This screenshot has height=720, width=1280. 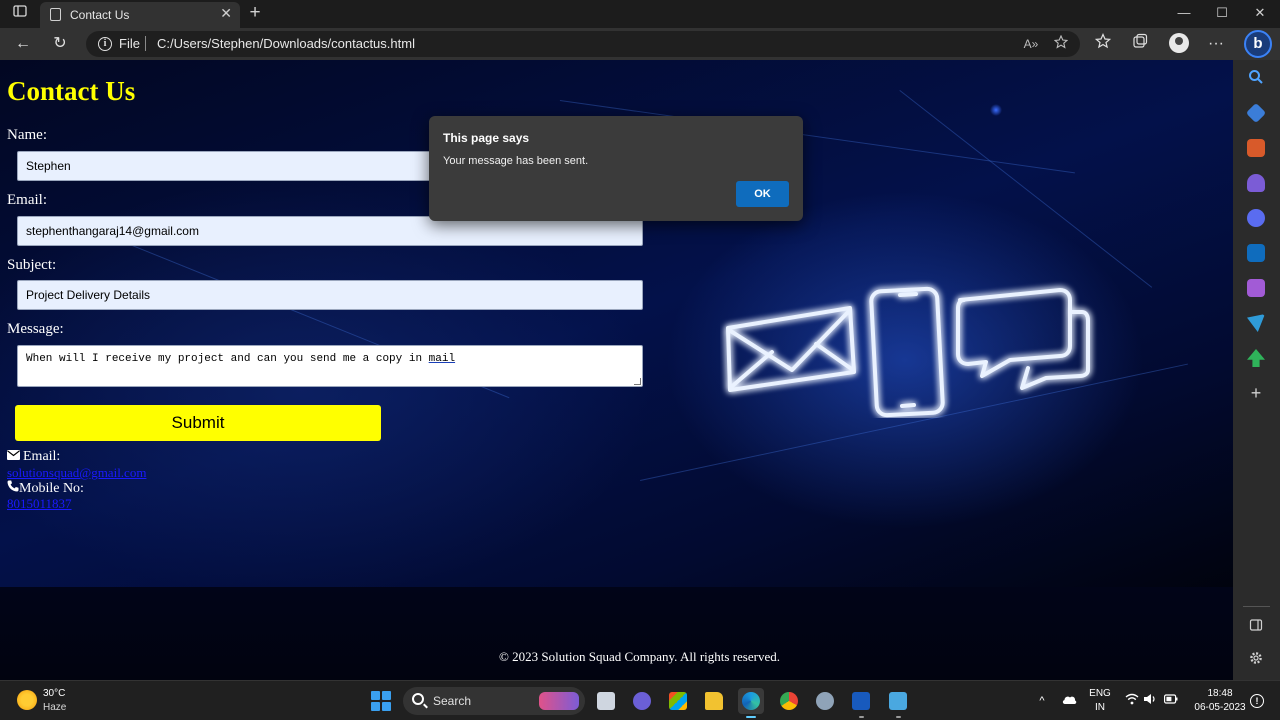 What do you see at coordinates (452, 701) in the screenshot?
I see `search-label: Search` at bounding box center [452, 701].